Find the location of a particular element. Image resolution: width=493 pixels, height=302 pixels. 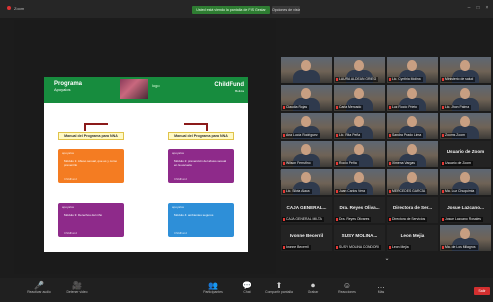

participant-name-label: Ana Lucía Rodriguez is located at coordinates (301, 135).